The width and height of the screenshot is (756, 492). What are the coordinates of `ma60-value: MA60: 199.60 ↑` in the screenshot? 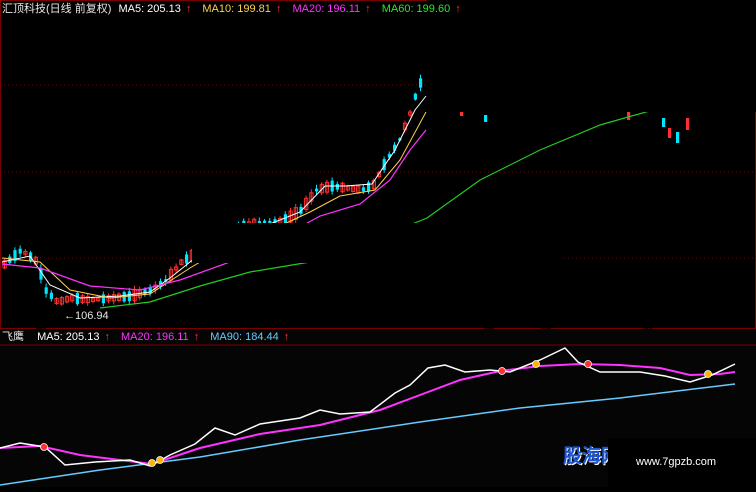 It's located at (421, 9).